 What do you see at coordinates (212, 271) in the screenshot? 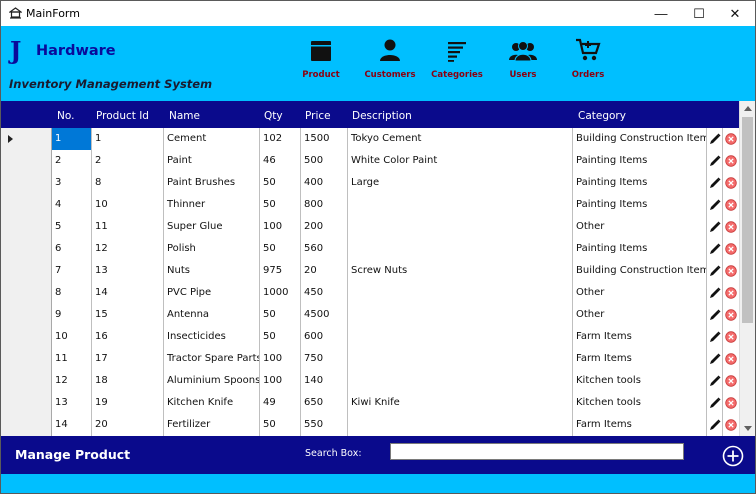
I see `cell-name: Nuts` at bounding box center [212, 271].